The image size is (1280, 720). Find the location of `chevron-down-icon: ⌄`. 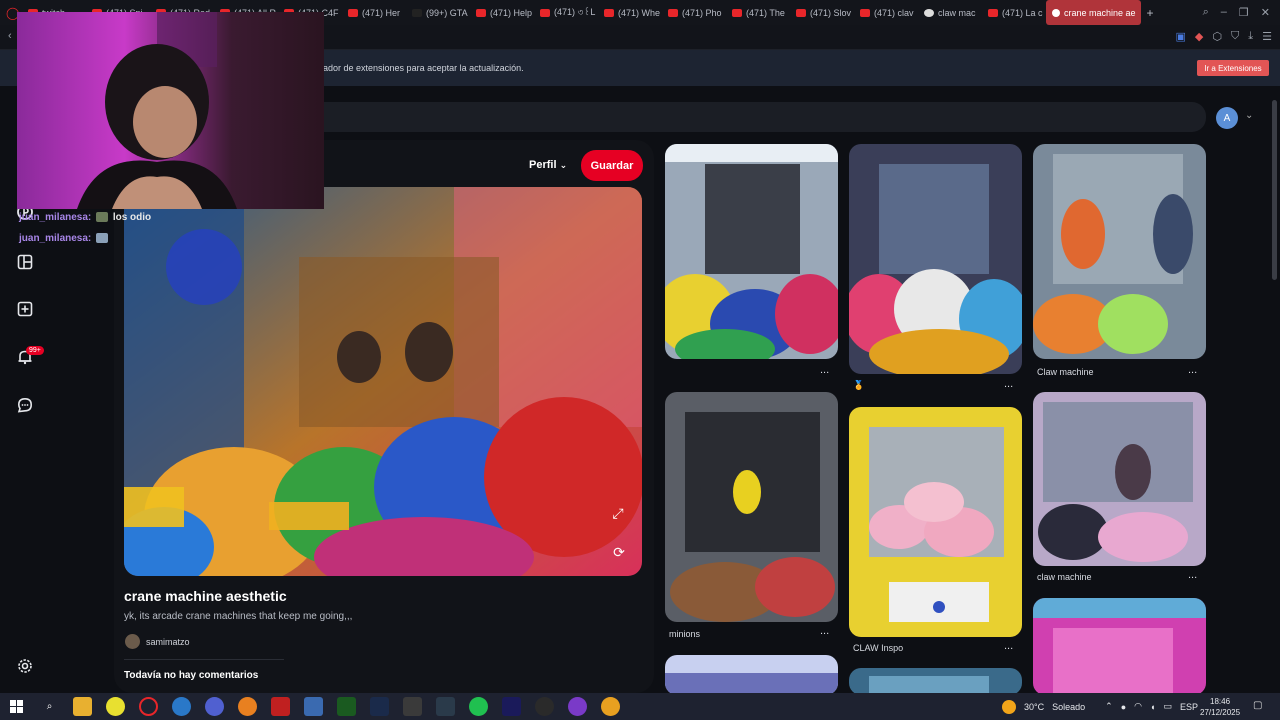

chevron-down-icon: ⌄ is located at coordinates (1249, 115).